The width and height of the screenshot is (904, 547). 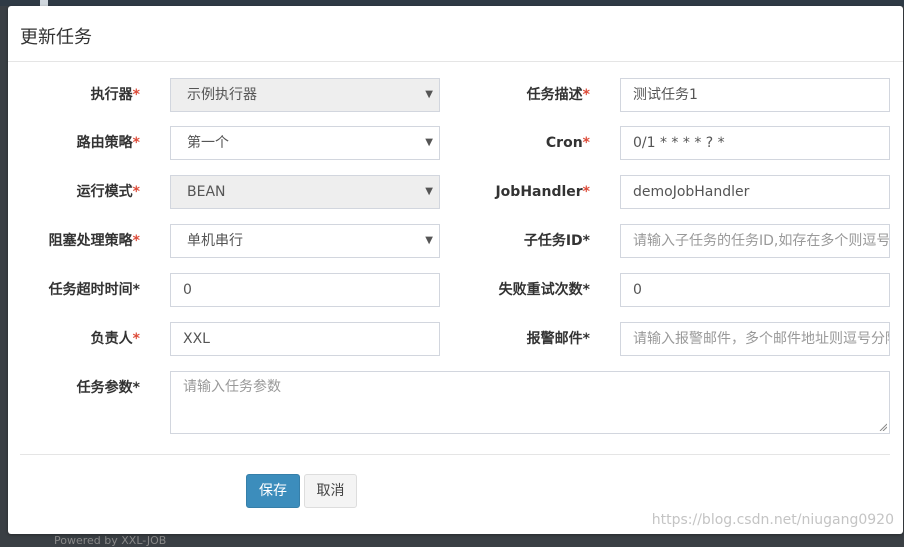 I want to click on retry-count-label: 失败重试次数*, so click(x=544, y=290).